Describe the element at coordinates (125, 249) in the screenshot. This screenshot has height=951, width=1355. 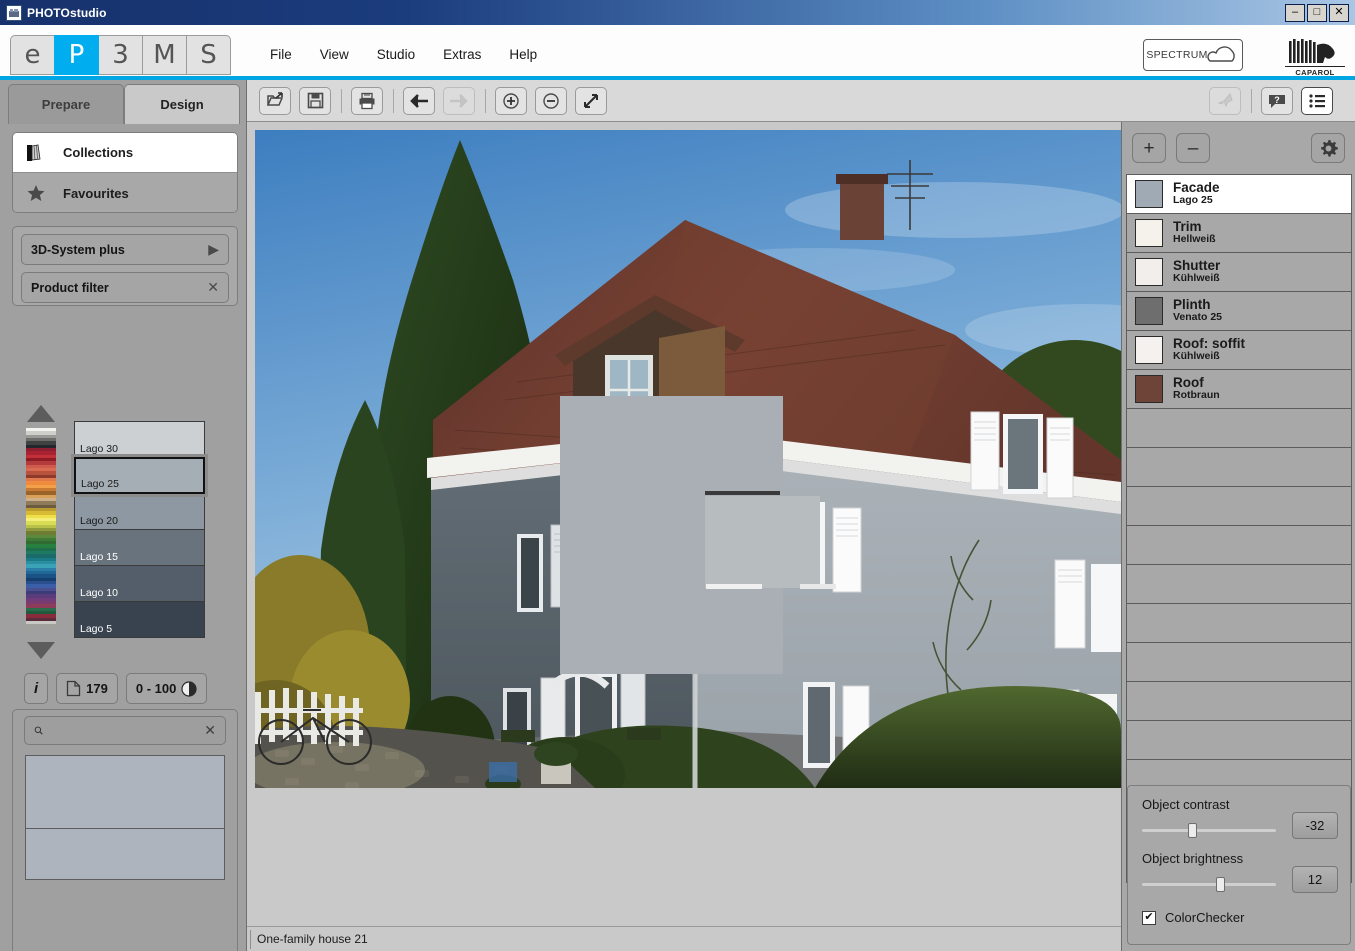
I see `system-filter-button: 3D-System plus ▶` at that location.